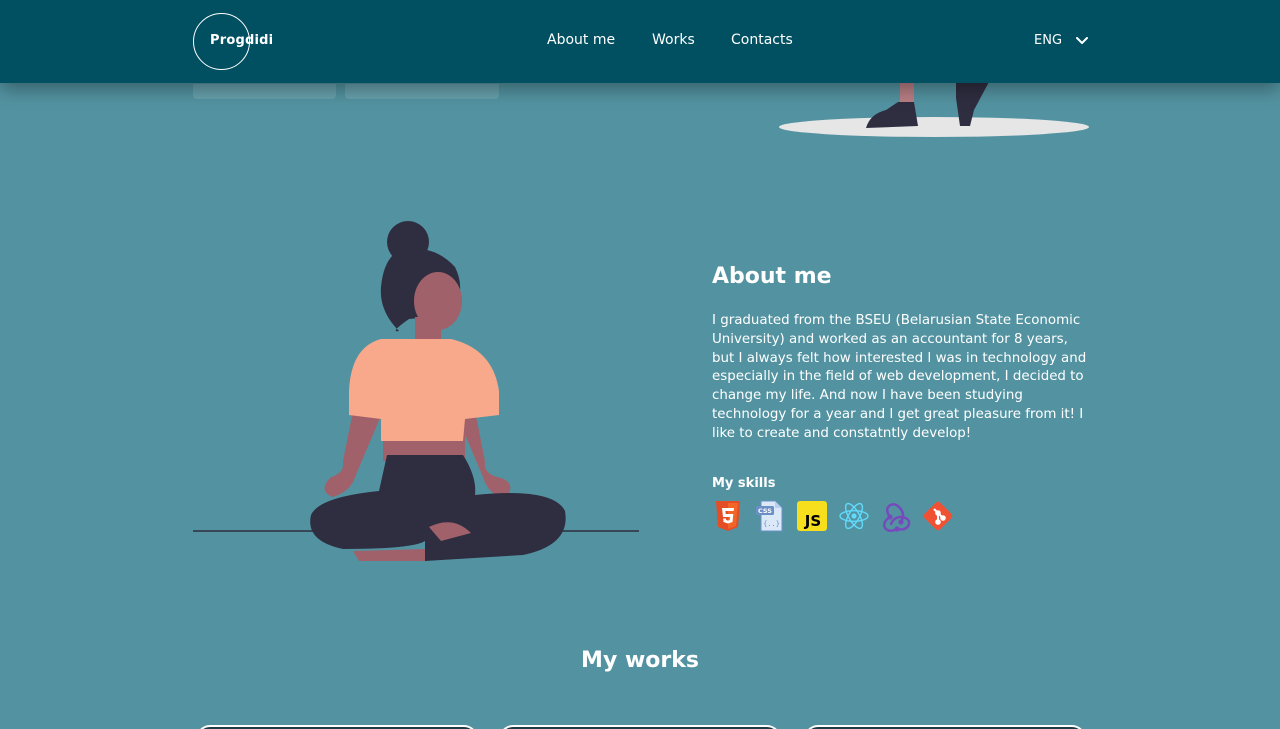 The height and width of the screenshot is (729, 1280). I want to click on hidden-button-left, so click(264, 91).